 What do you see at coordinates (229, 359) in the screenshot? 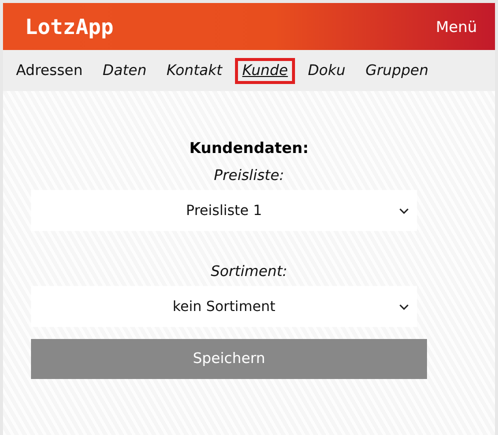
I see `save-button: Speichern` at bounding box center [229, 359].